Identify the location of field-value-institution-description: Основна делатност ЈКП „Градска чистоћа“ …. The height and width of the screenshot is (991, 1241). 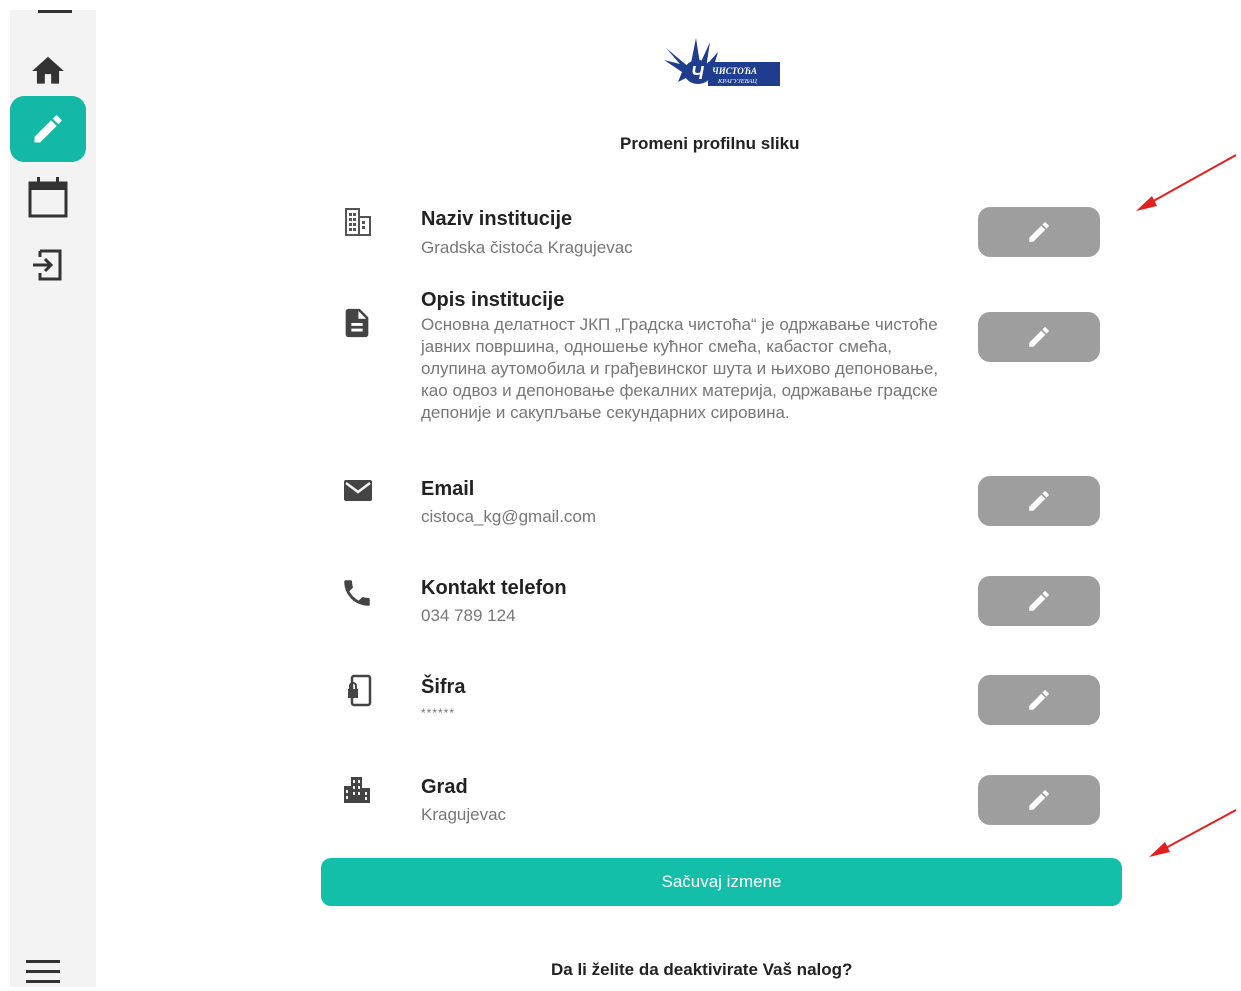
(680, 368).